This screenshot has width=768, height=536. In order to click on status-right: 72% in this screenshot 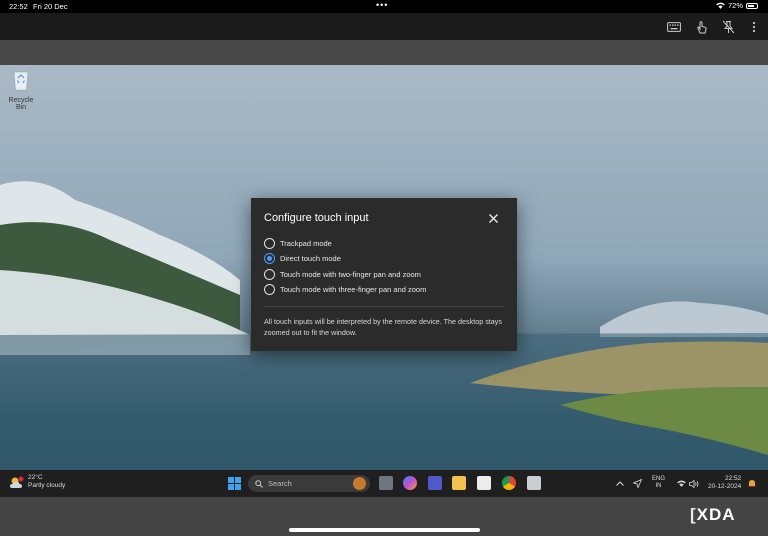, I will do `click(737, 5)`.